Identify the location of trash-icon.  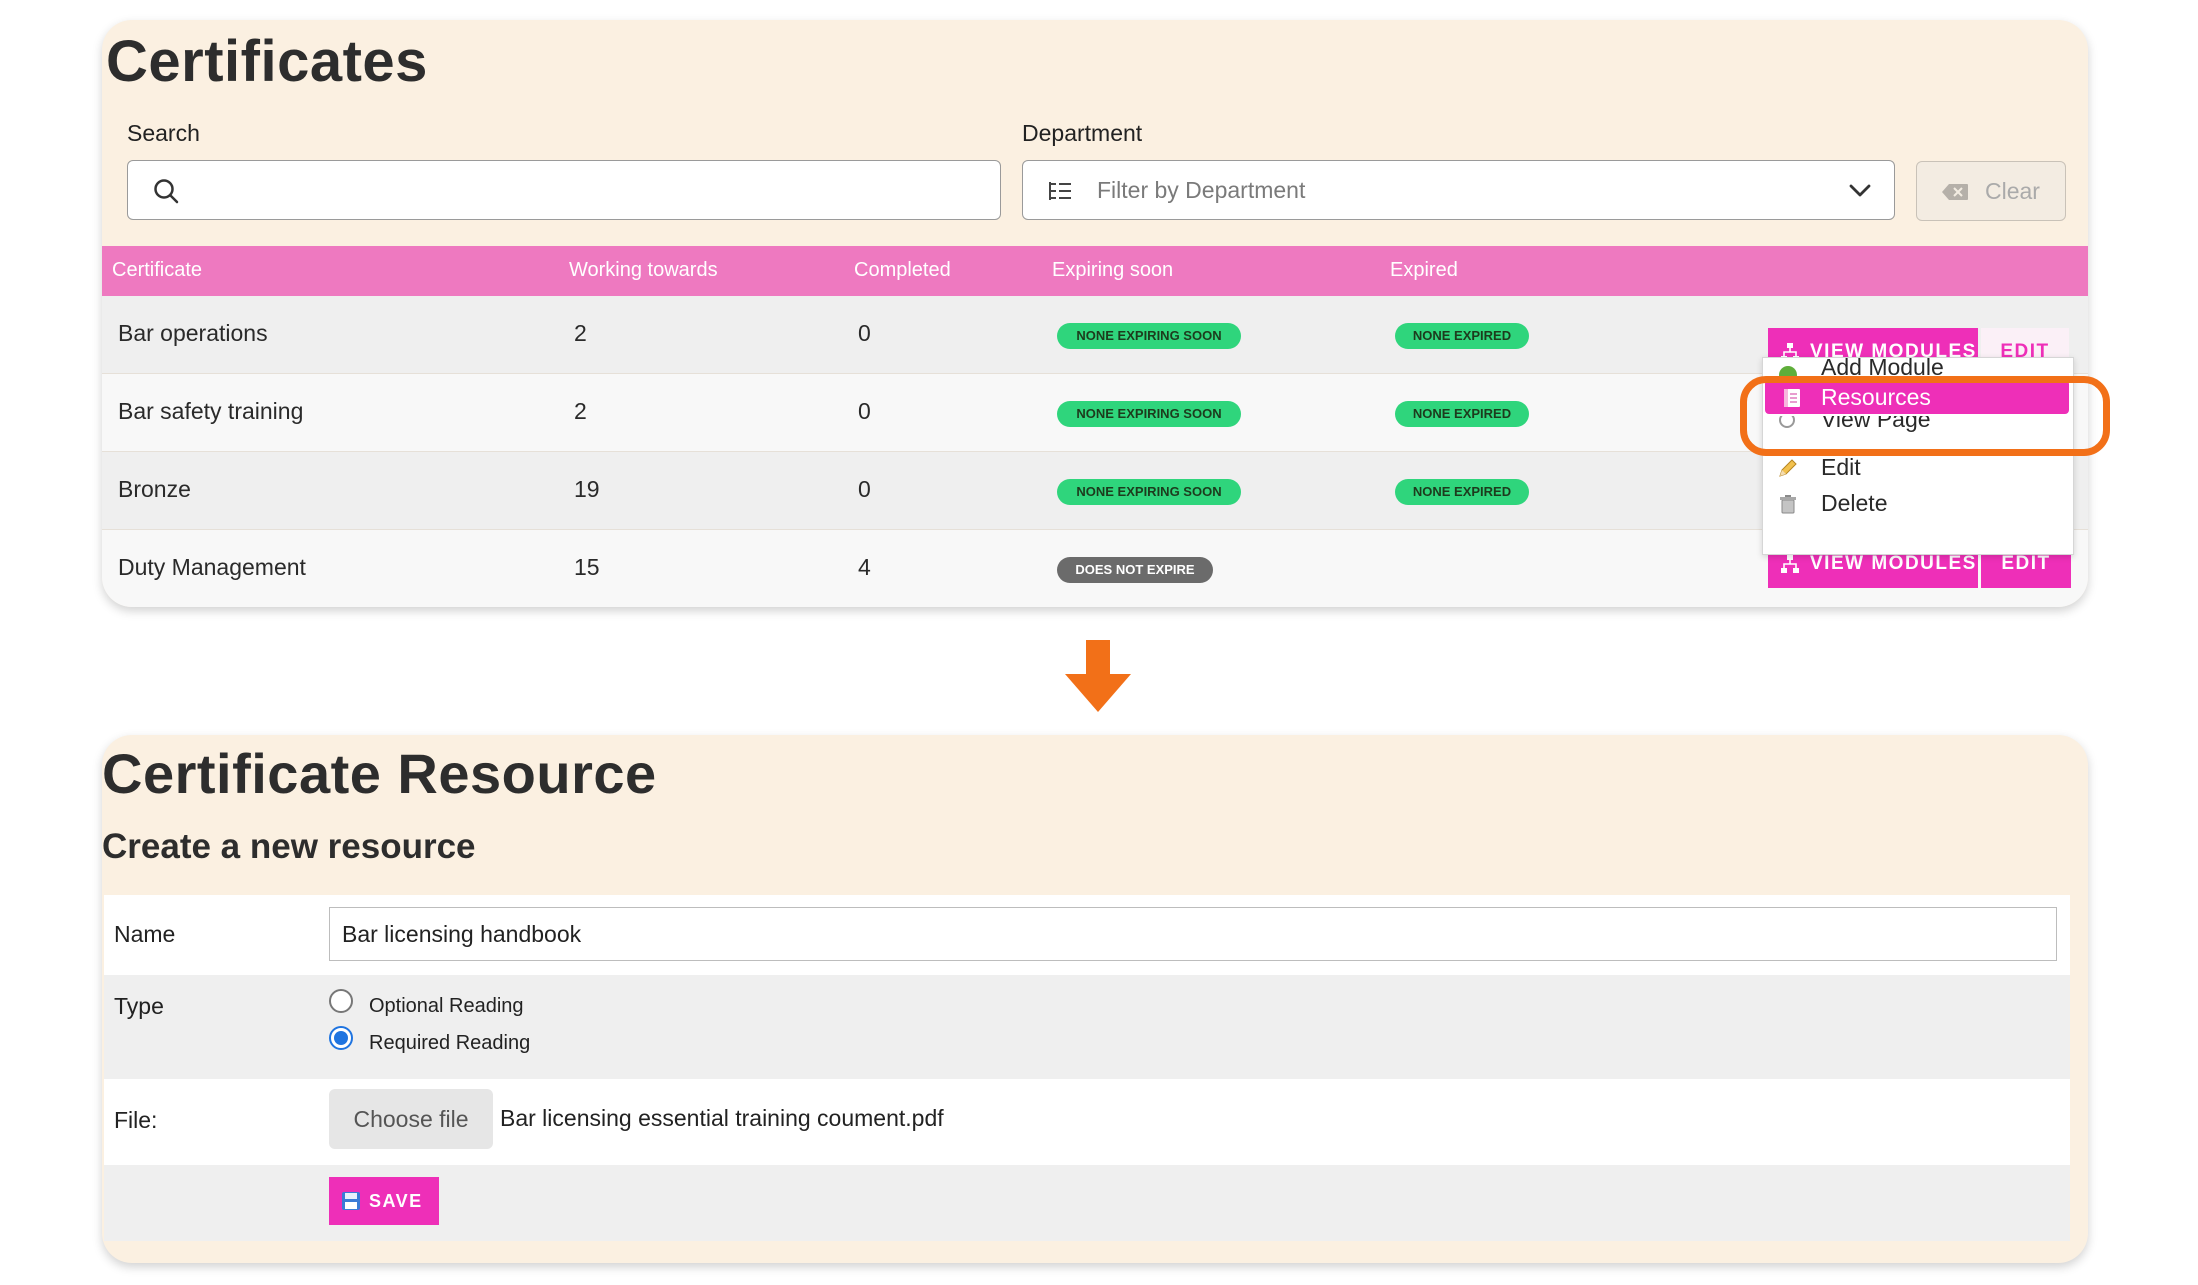
(1788, 504).